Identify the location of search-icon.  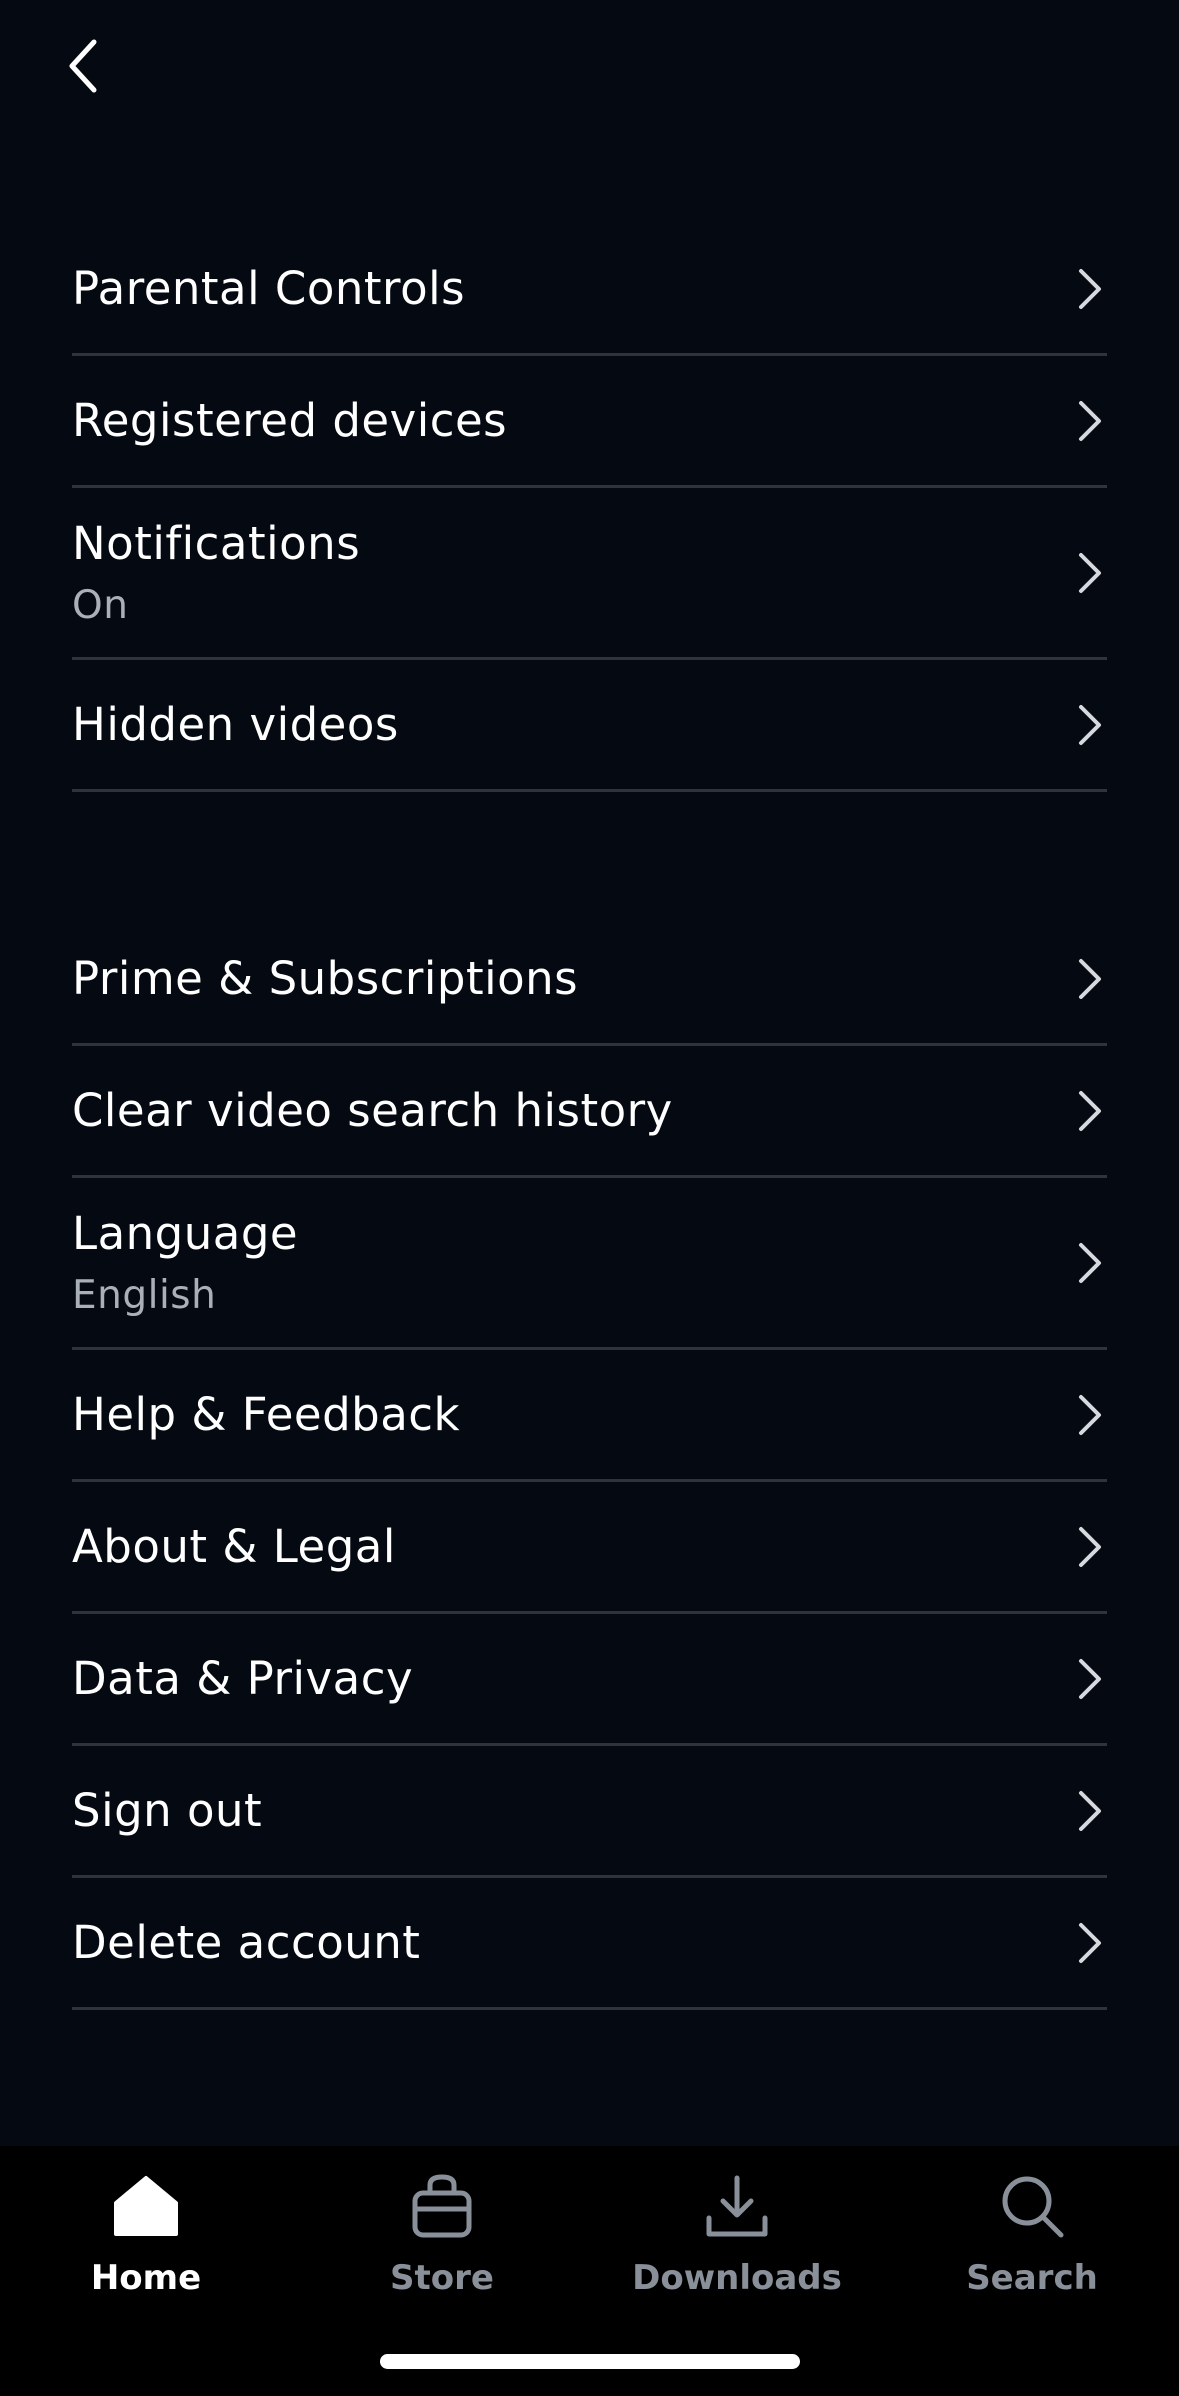
(1033, 2207).